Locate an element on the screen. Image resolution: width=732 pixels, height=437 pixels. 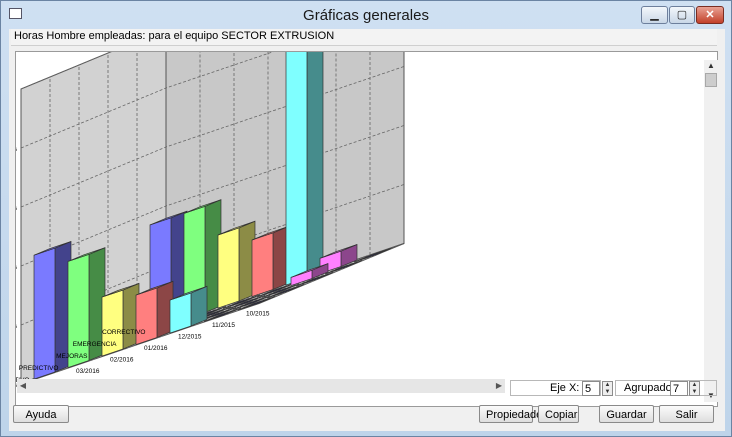
horizontal-scrollbar: ◀ ▶ is located at coordinates (261, 386).